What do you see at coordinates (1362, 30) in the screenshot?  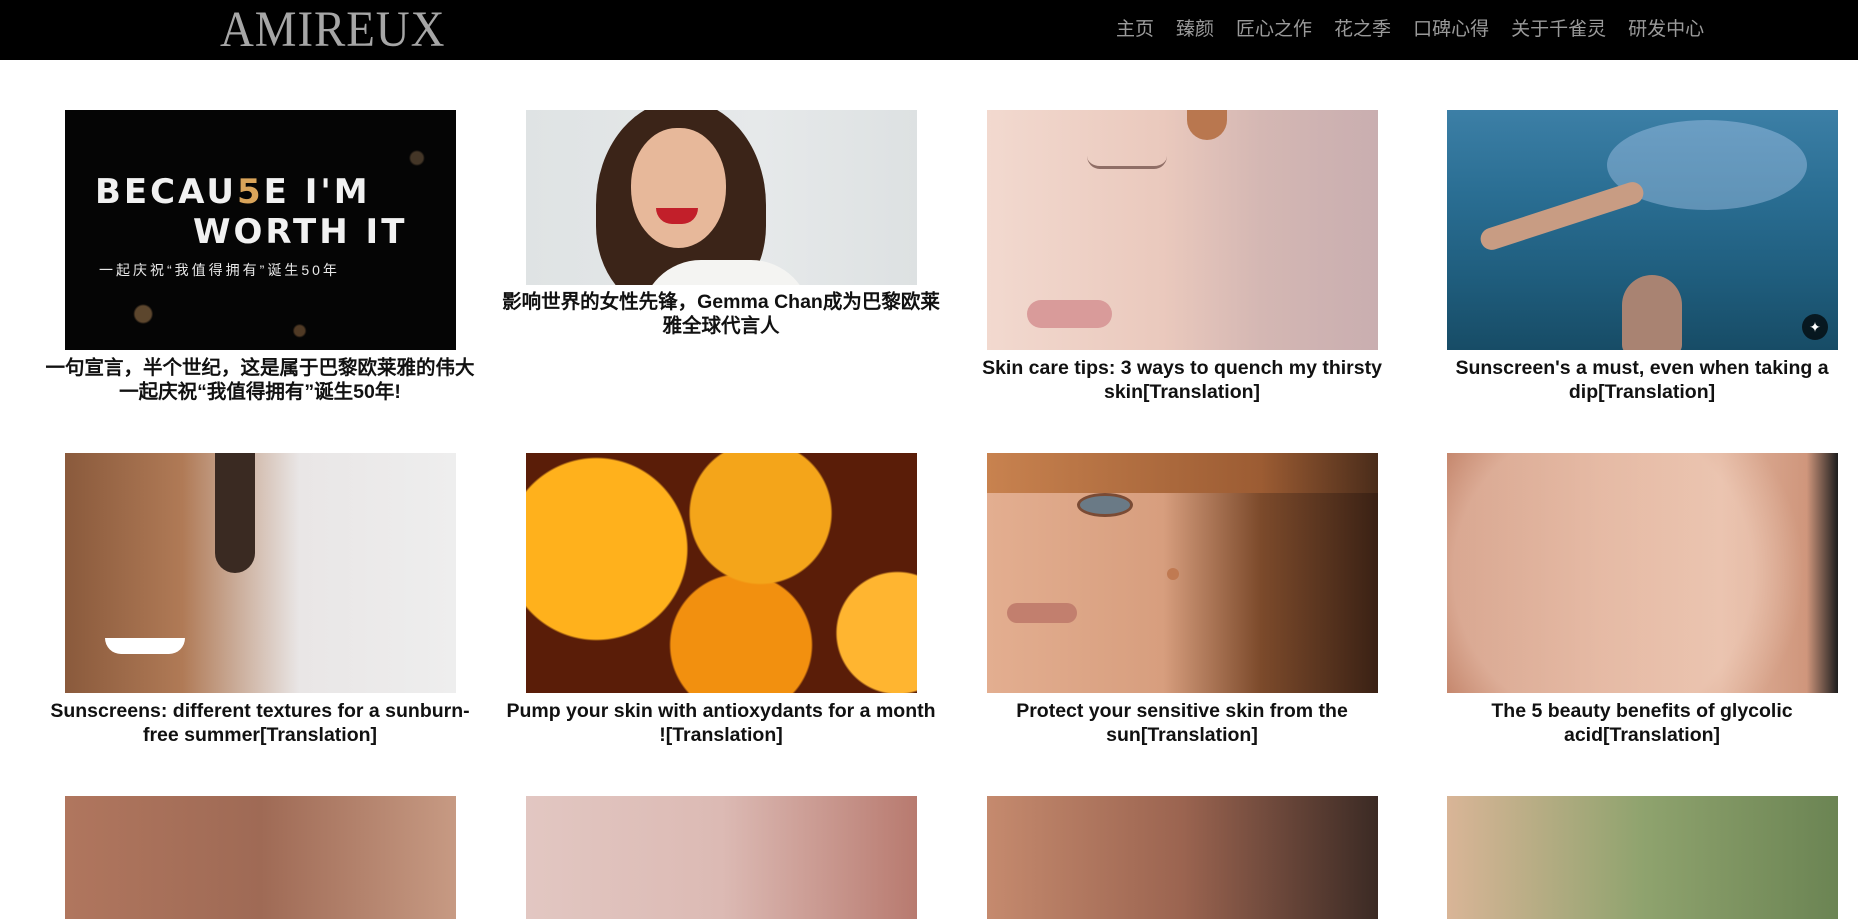 I see `nav-item-flower-season: 花之季` at bounding box center [1362, 30].